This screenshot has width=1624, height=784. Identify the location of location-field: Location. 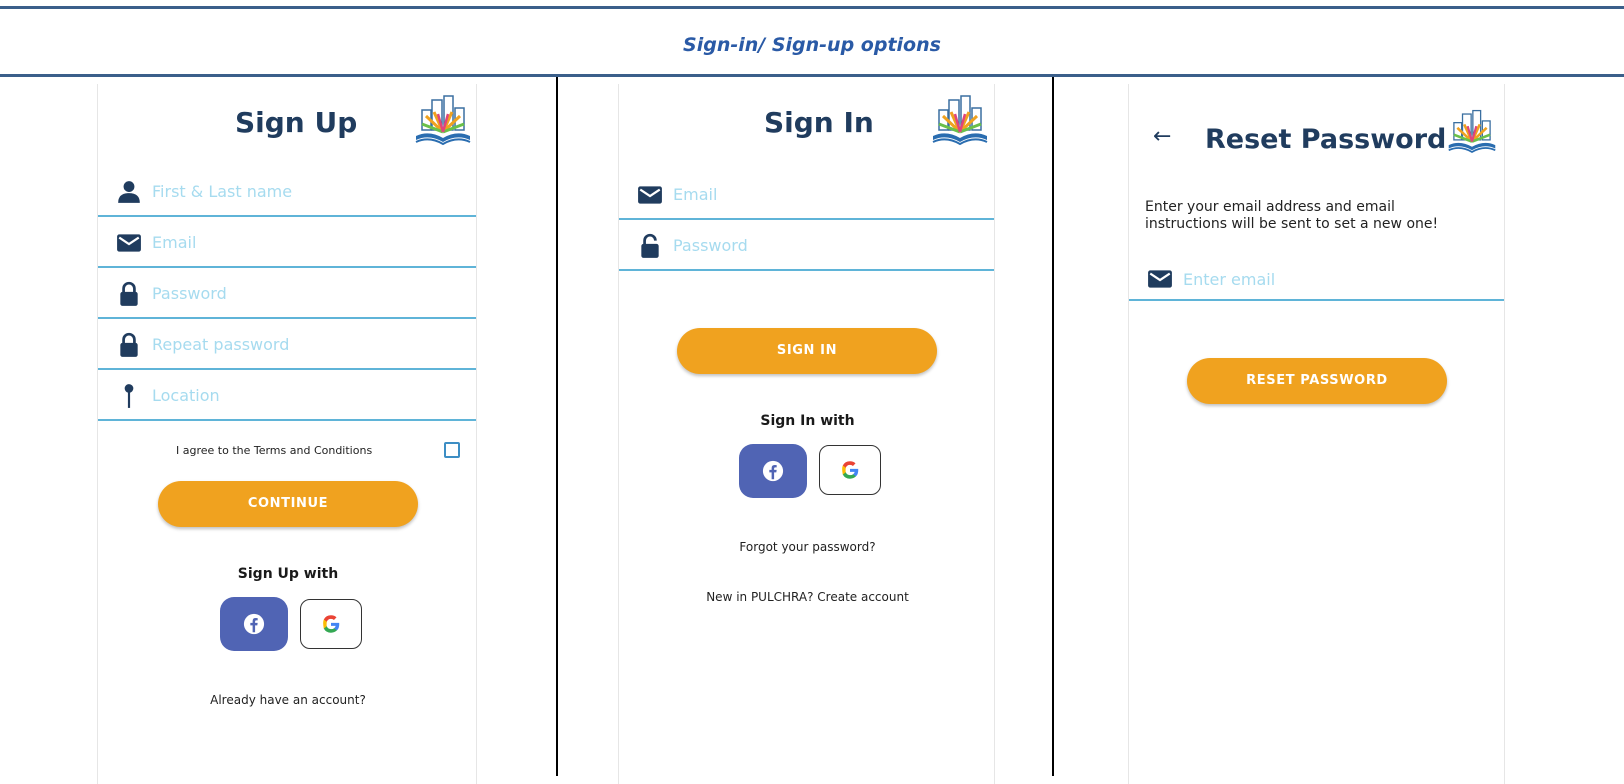
(287, 395).